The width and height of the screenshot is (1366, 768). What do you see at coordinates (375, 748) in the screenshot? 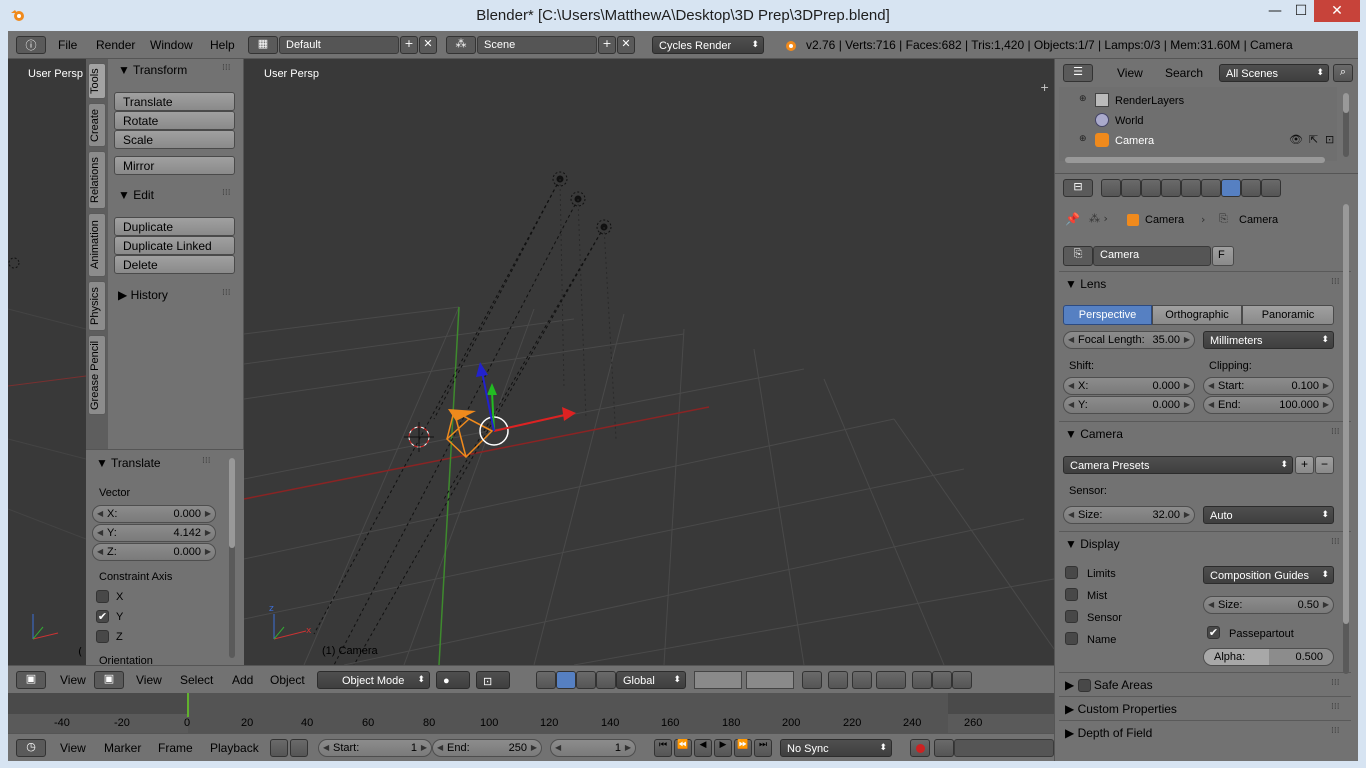
I see `start-frame-field: ◀ Start: 1 ▶` at bounding box center [375, 748].